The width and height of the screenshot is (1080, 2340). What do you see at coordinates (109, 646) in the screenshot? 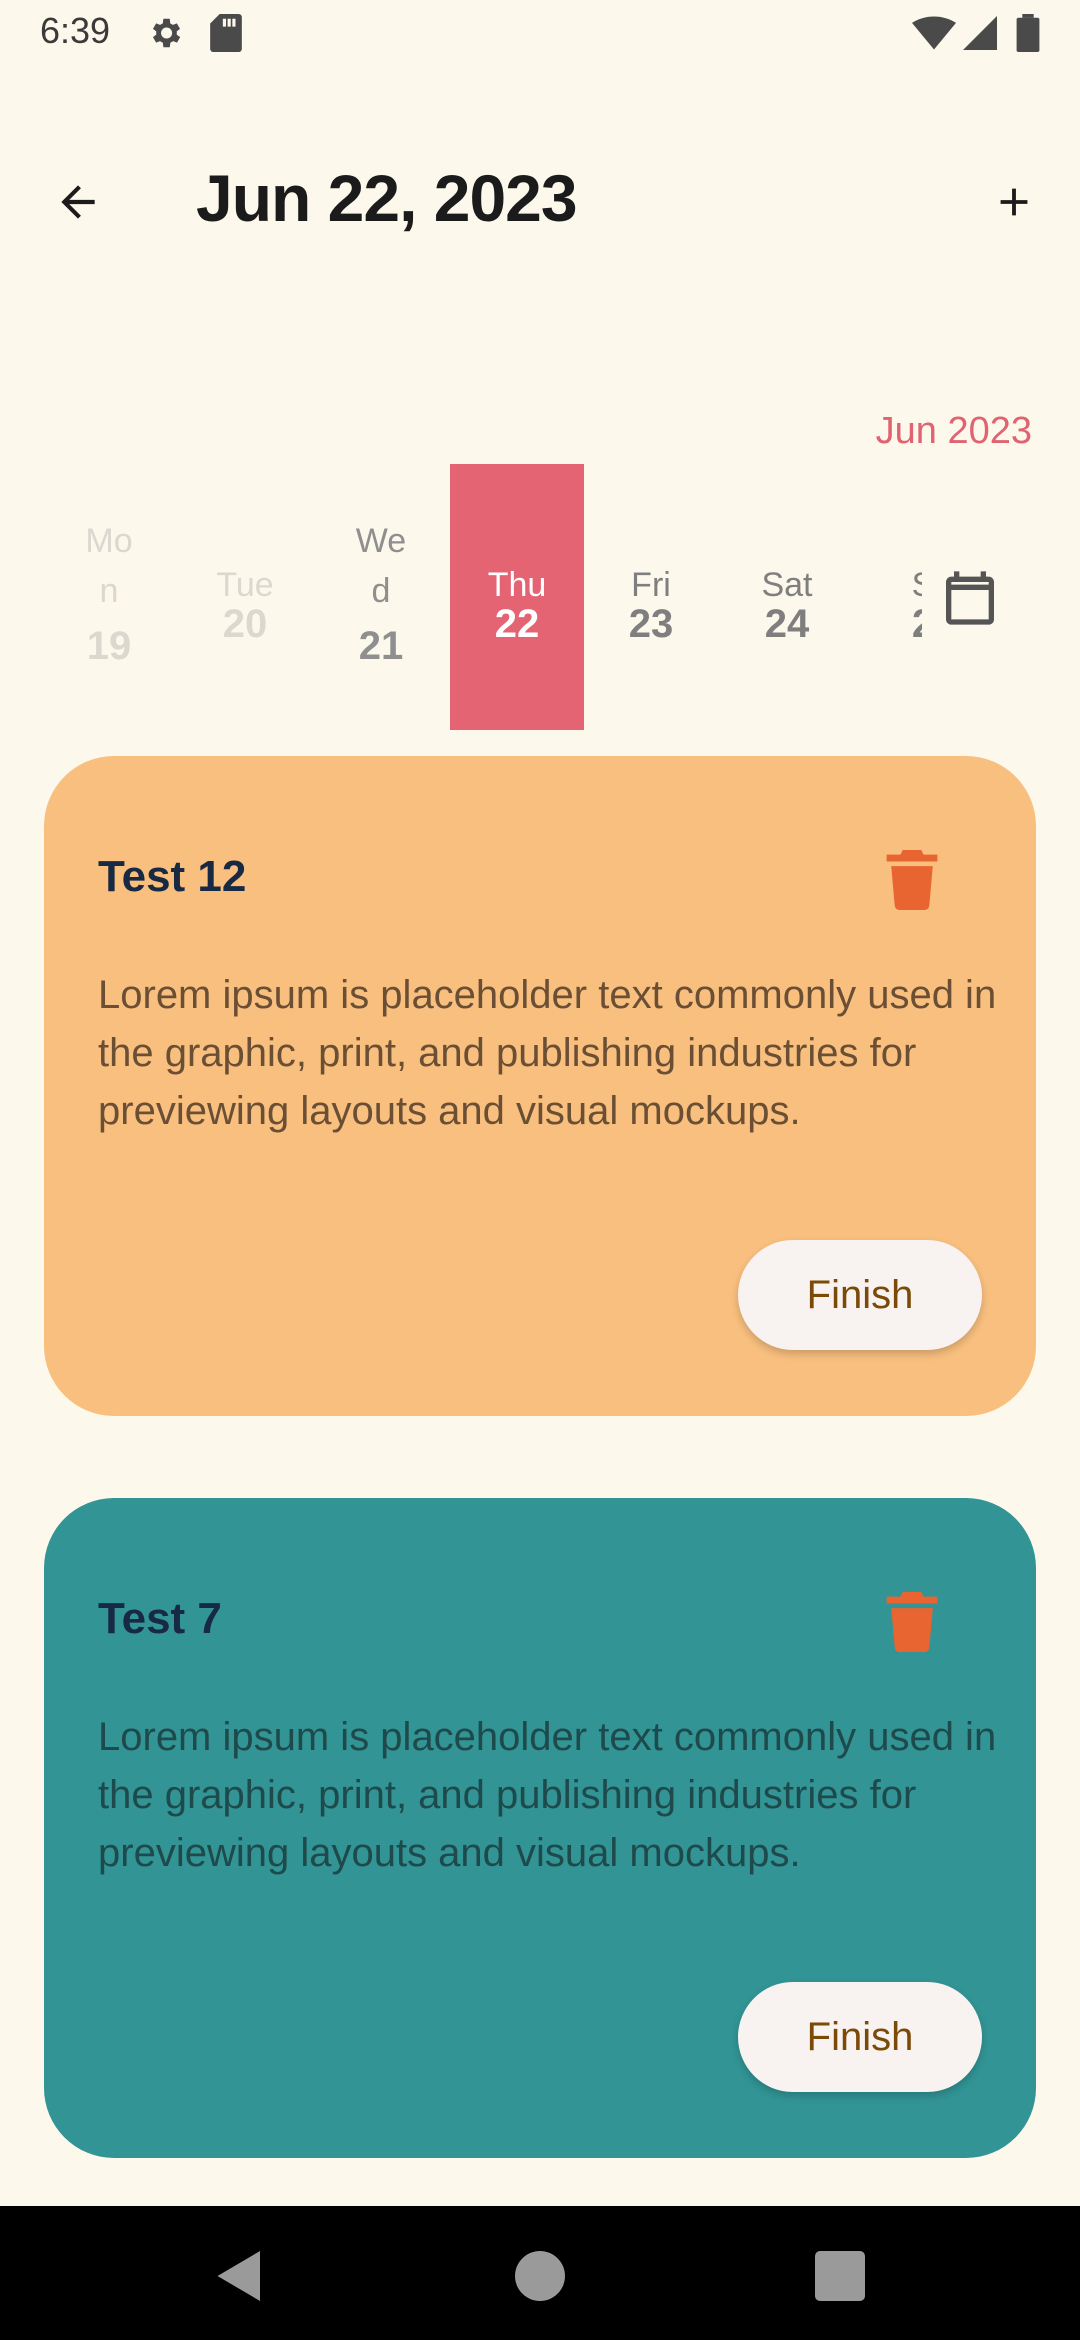
I see `day-number: 19` at bounding box center [109, 646].